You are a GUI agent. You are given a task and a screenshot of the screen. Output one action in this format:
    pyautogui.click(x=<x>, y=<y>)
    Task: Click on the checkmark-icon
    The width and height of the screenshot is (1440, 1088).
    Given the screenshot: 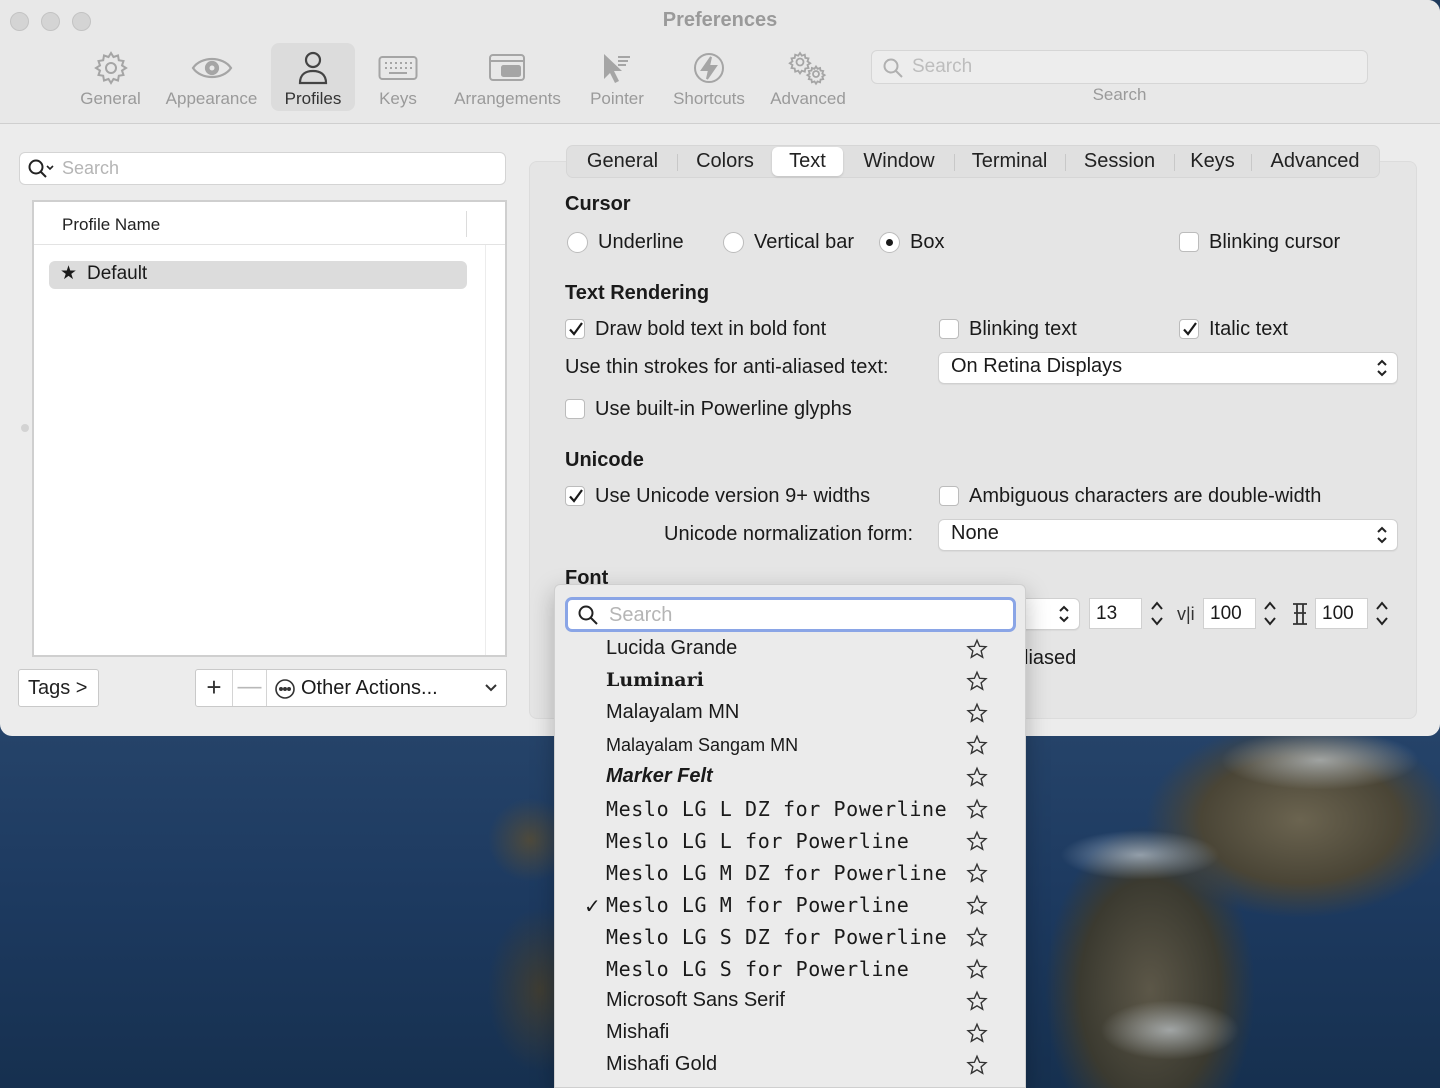 What is the action you would take?
    pyautogui.click(x=576, y=329)
    